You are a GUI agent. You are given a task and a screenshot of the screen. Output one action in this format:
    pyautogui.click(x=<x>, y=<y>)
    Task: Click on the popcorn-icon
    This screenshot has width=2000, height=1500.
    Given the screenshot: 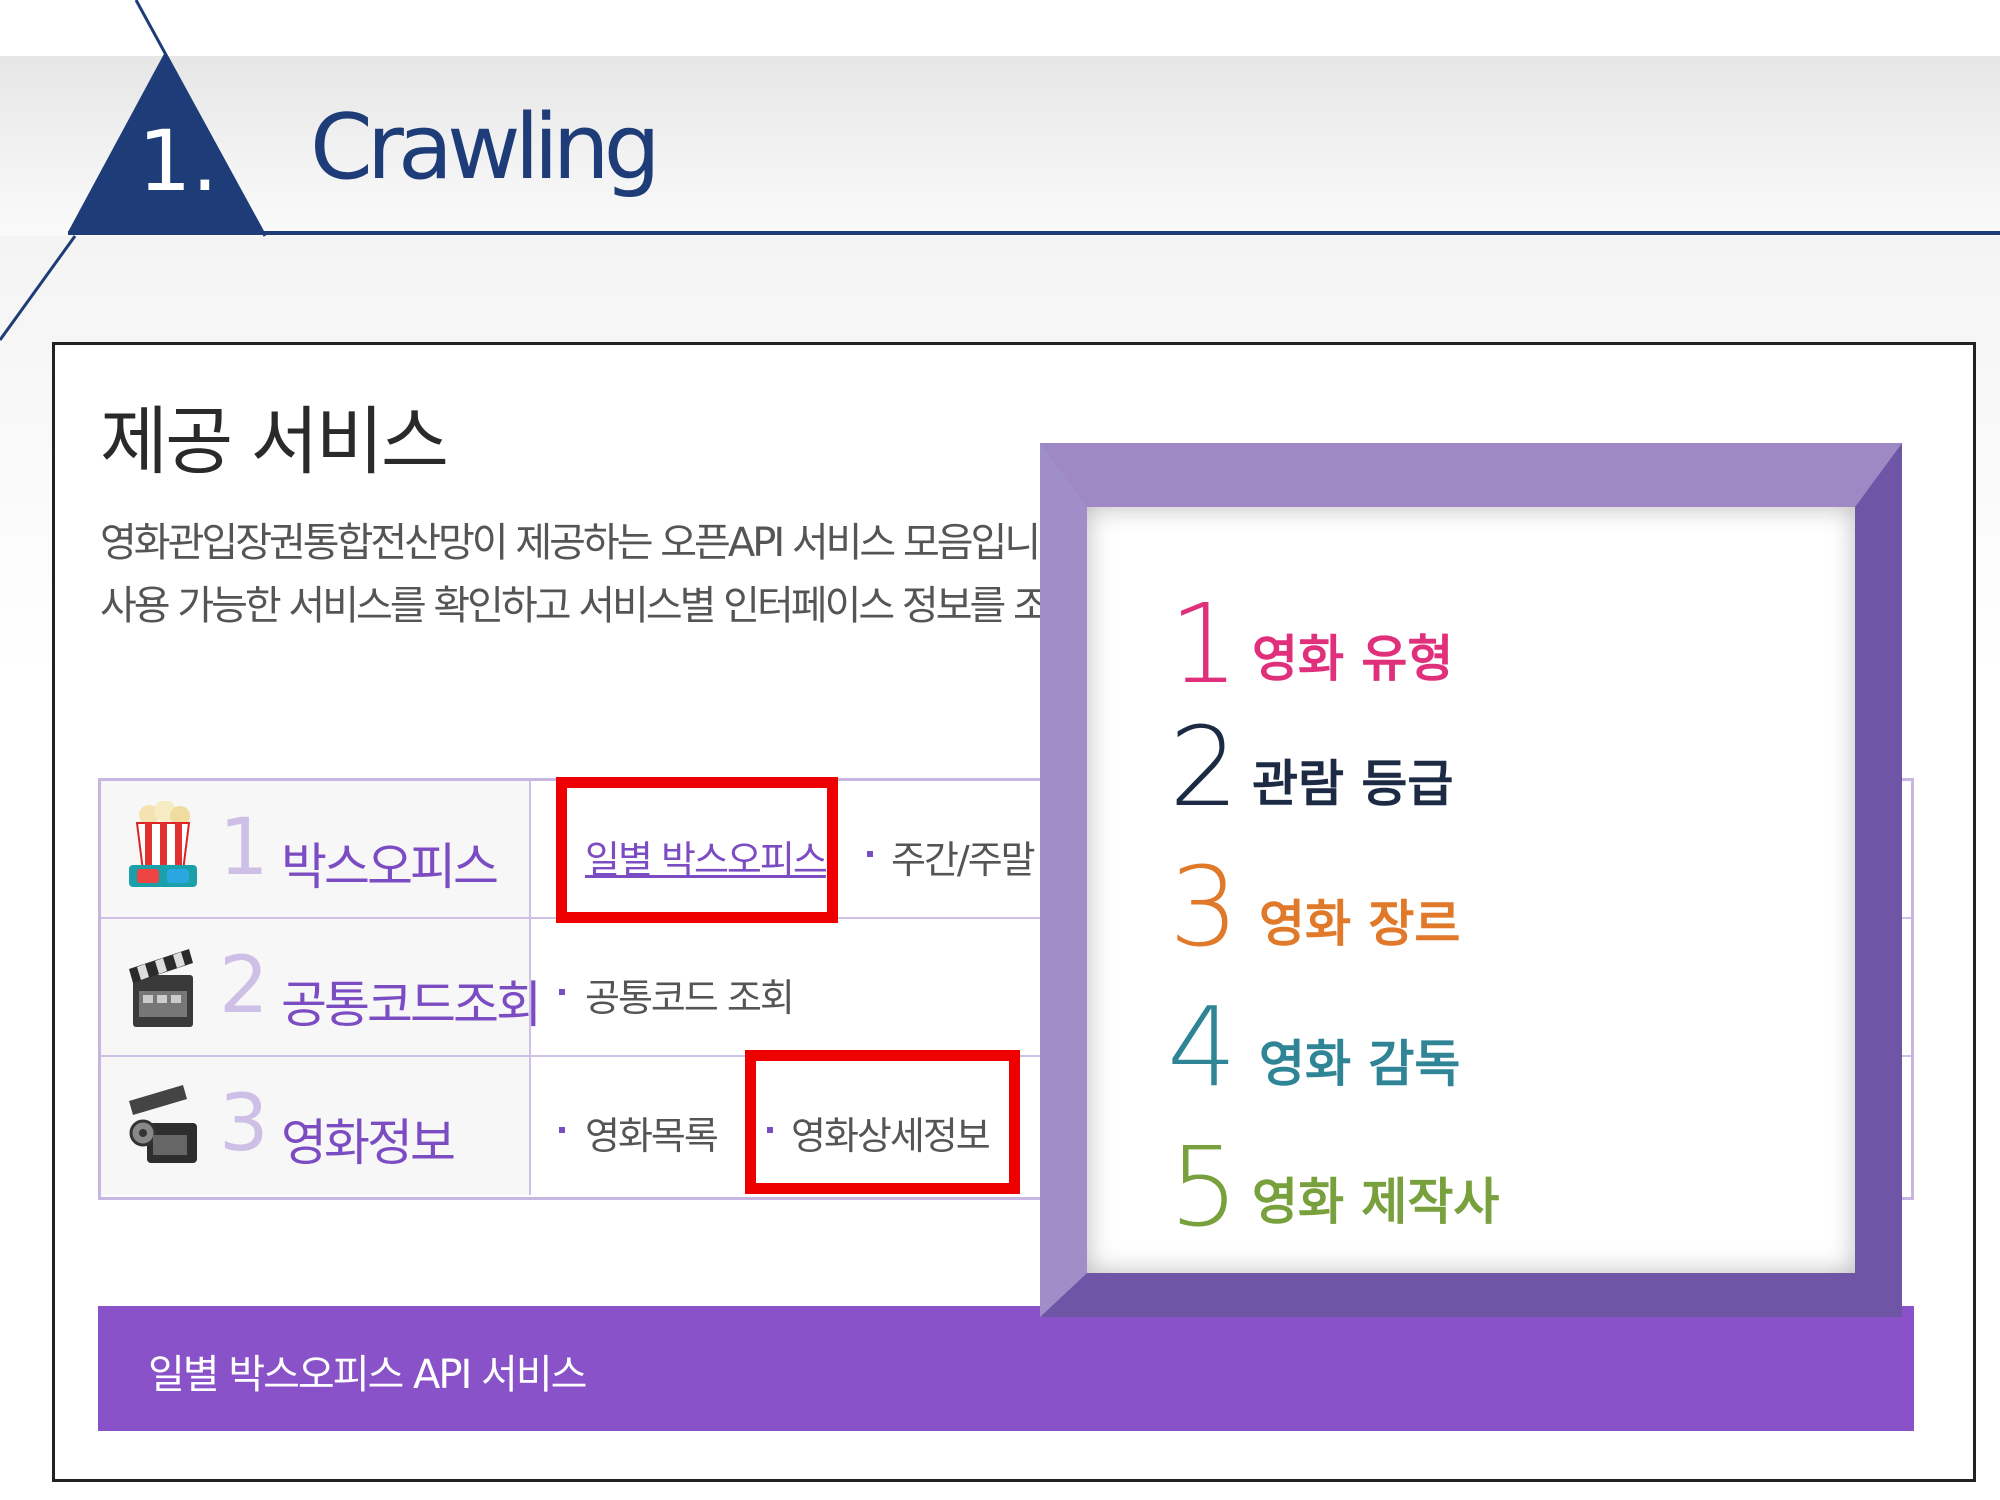 What is the action you would take?
    pyautogui.click(x=163, y=844)
    